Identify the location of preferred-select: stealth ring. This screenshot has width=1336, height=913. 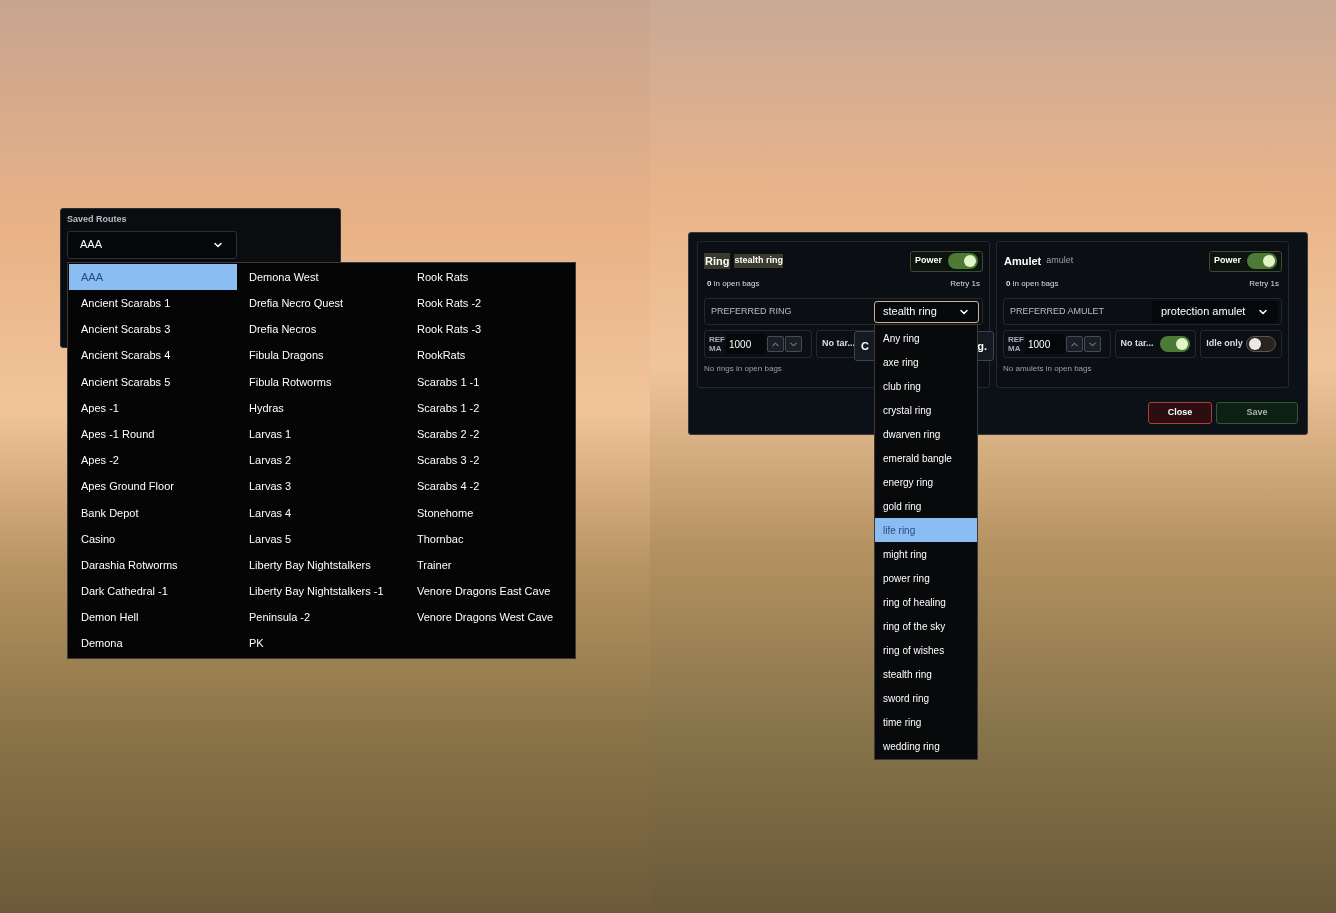
(926, 311).